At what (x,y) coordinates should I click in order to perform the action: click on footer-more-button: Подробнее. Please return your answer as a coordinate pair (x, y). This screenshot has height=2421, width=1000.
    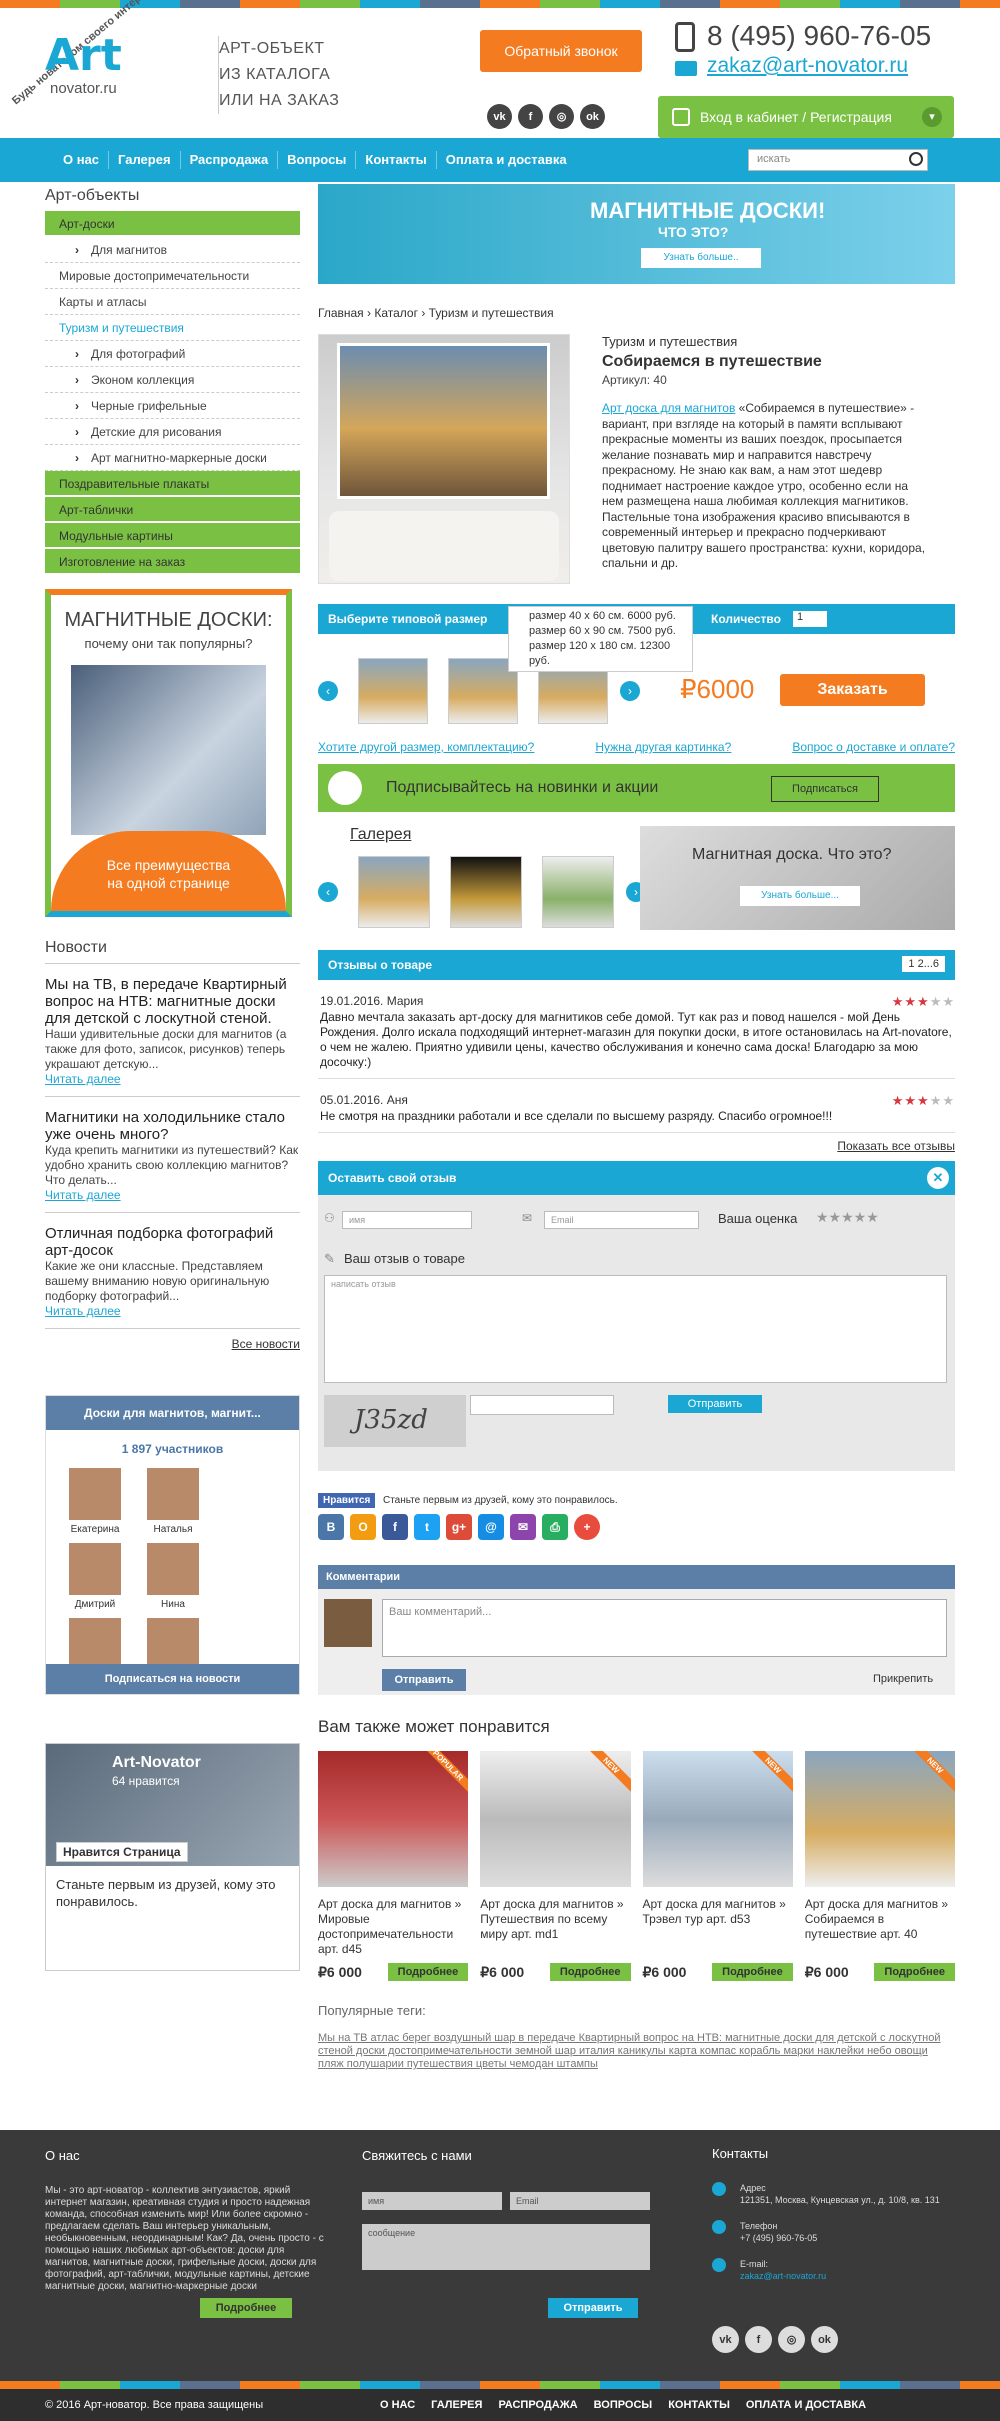
    Looking at the image, I should click on (246, 2308).